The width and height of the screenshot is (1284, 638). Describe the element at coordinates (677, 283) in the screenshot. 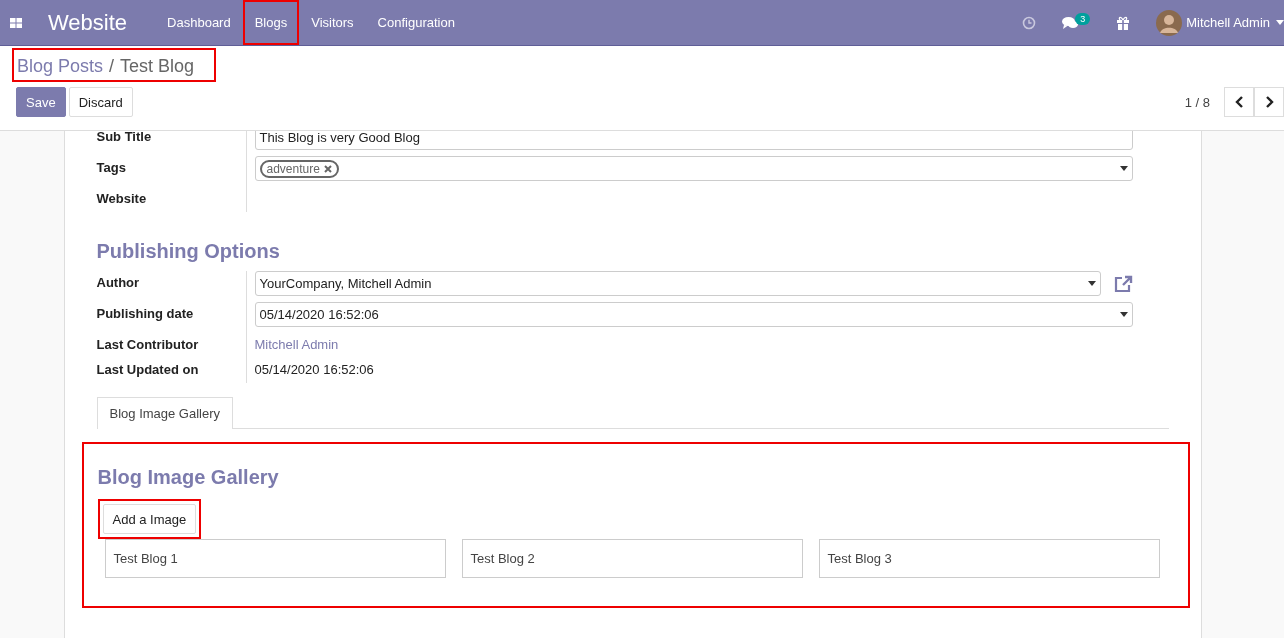

I see `select-field: YourCompany, Mitchell Admin` at that location.